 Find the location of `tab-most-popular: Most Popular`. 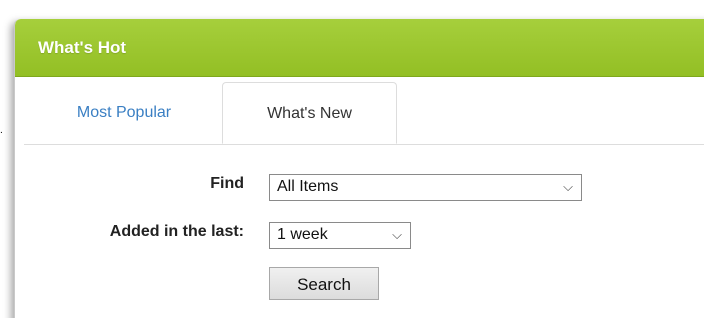

tab-most-popular: Most Popular is located at coordinates (124, 113).